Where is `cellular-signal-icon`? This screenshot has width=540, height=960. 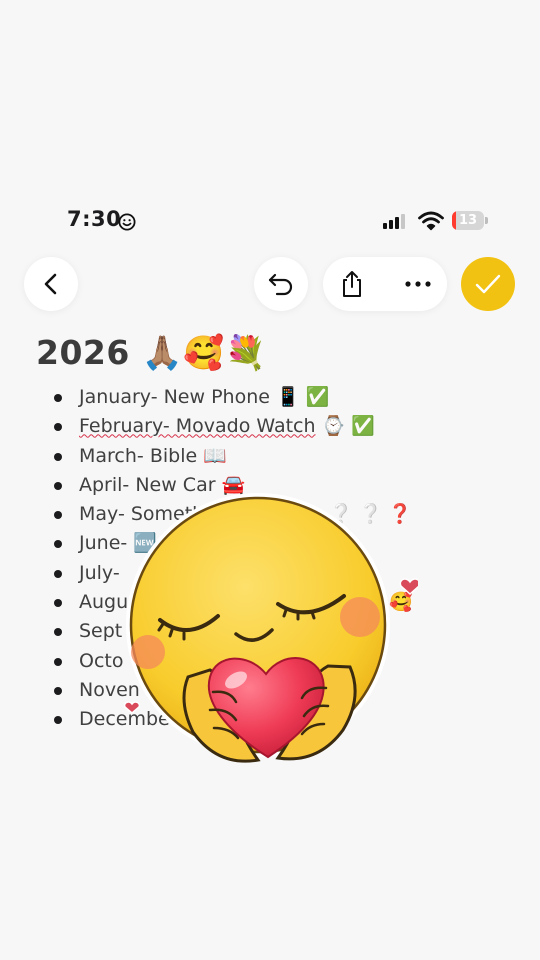 cellular-signal-icon is located at coordinates (394, 221).